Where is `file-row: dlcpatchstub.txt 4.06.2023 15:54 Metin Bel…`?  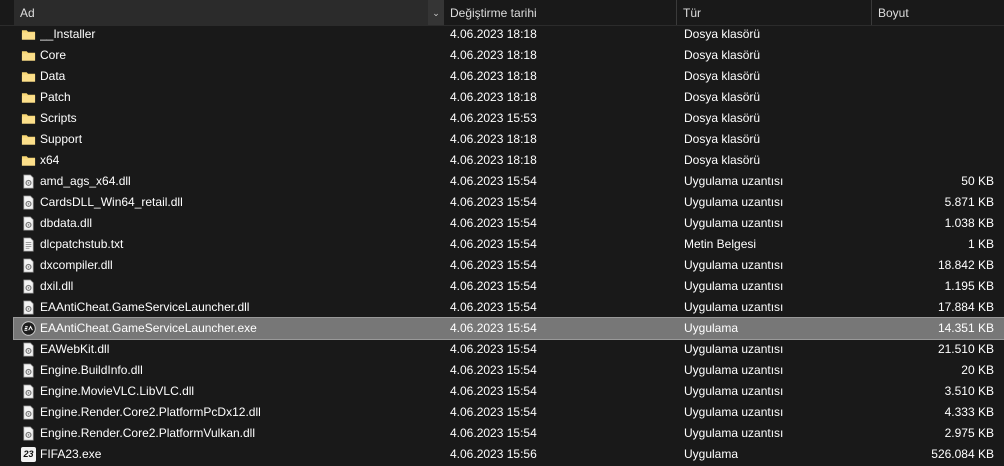
file-row: dlcpatchstub.txt 4.06.2023 15:54 Metin Bel… is located at coordinates (509, 244).